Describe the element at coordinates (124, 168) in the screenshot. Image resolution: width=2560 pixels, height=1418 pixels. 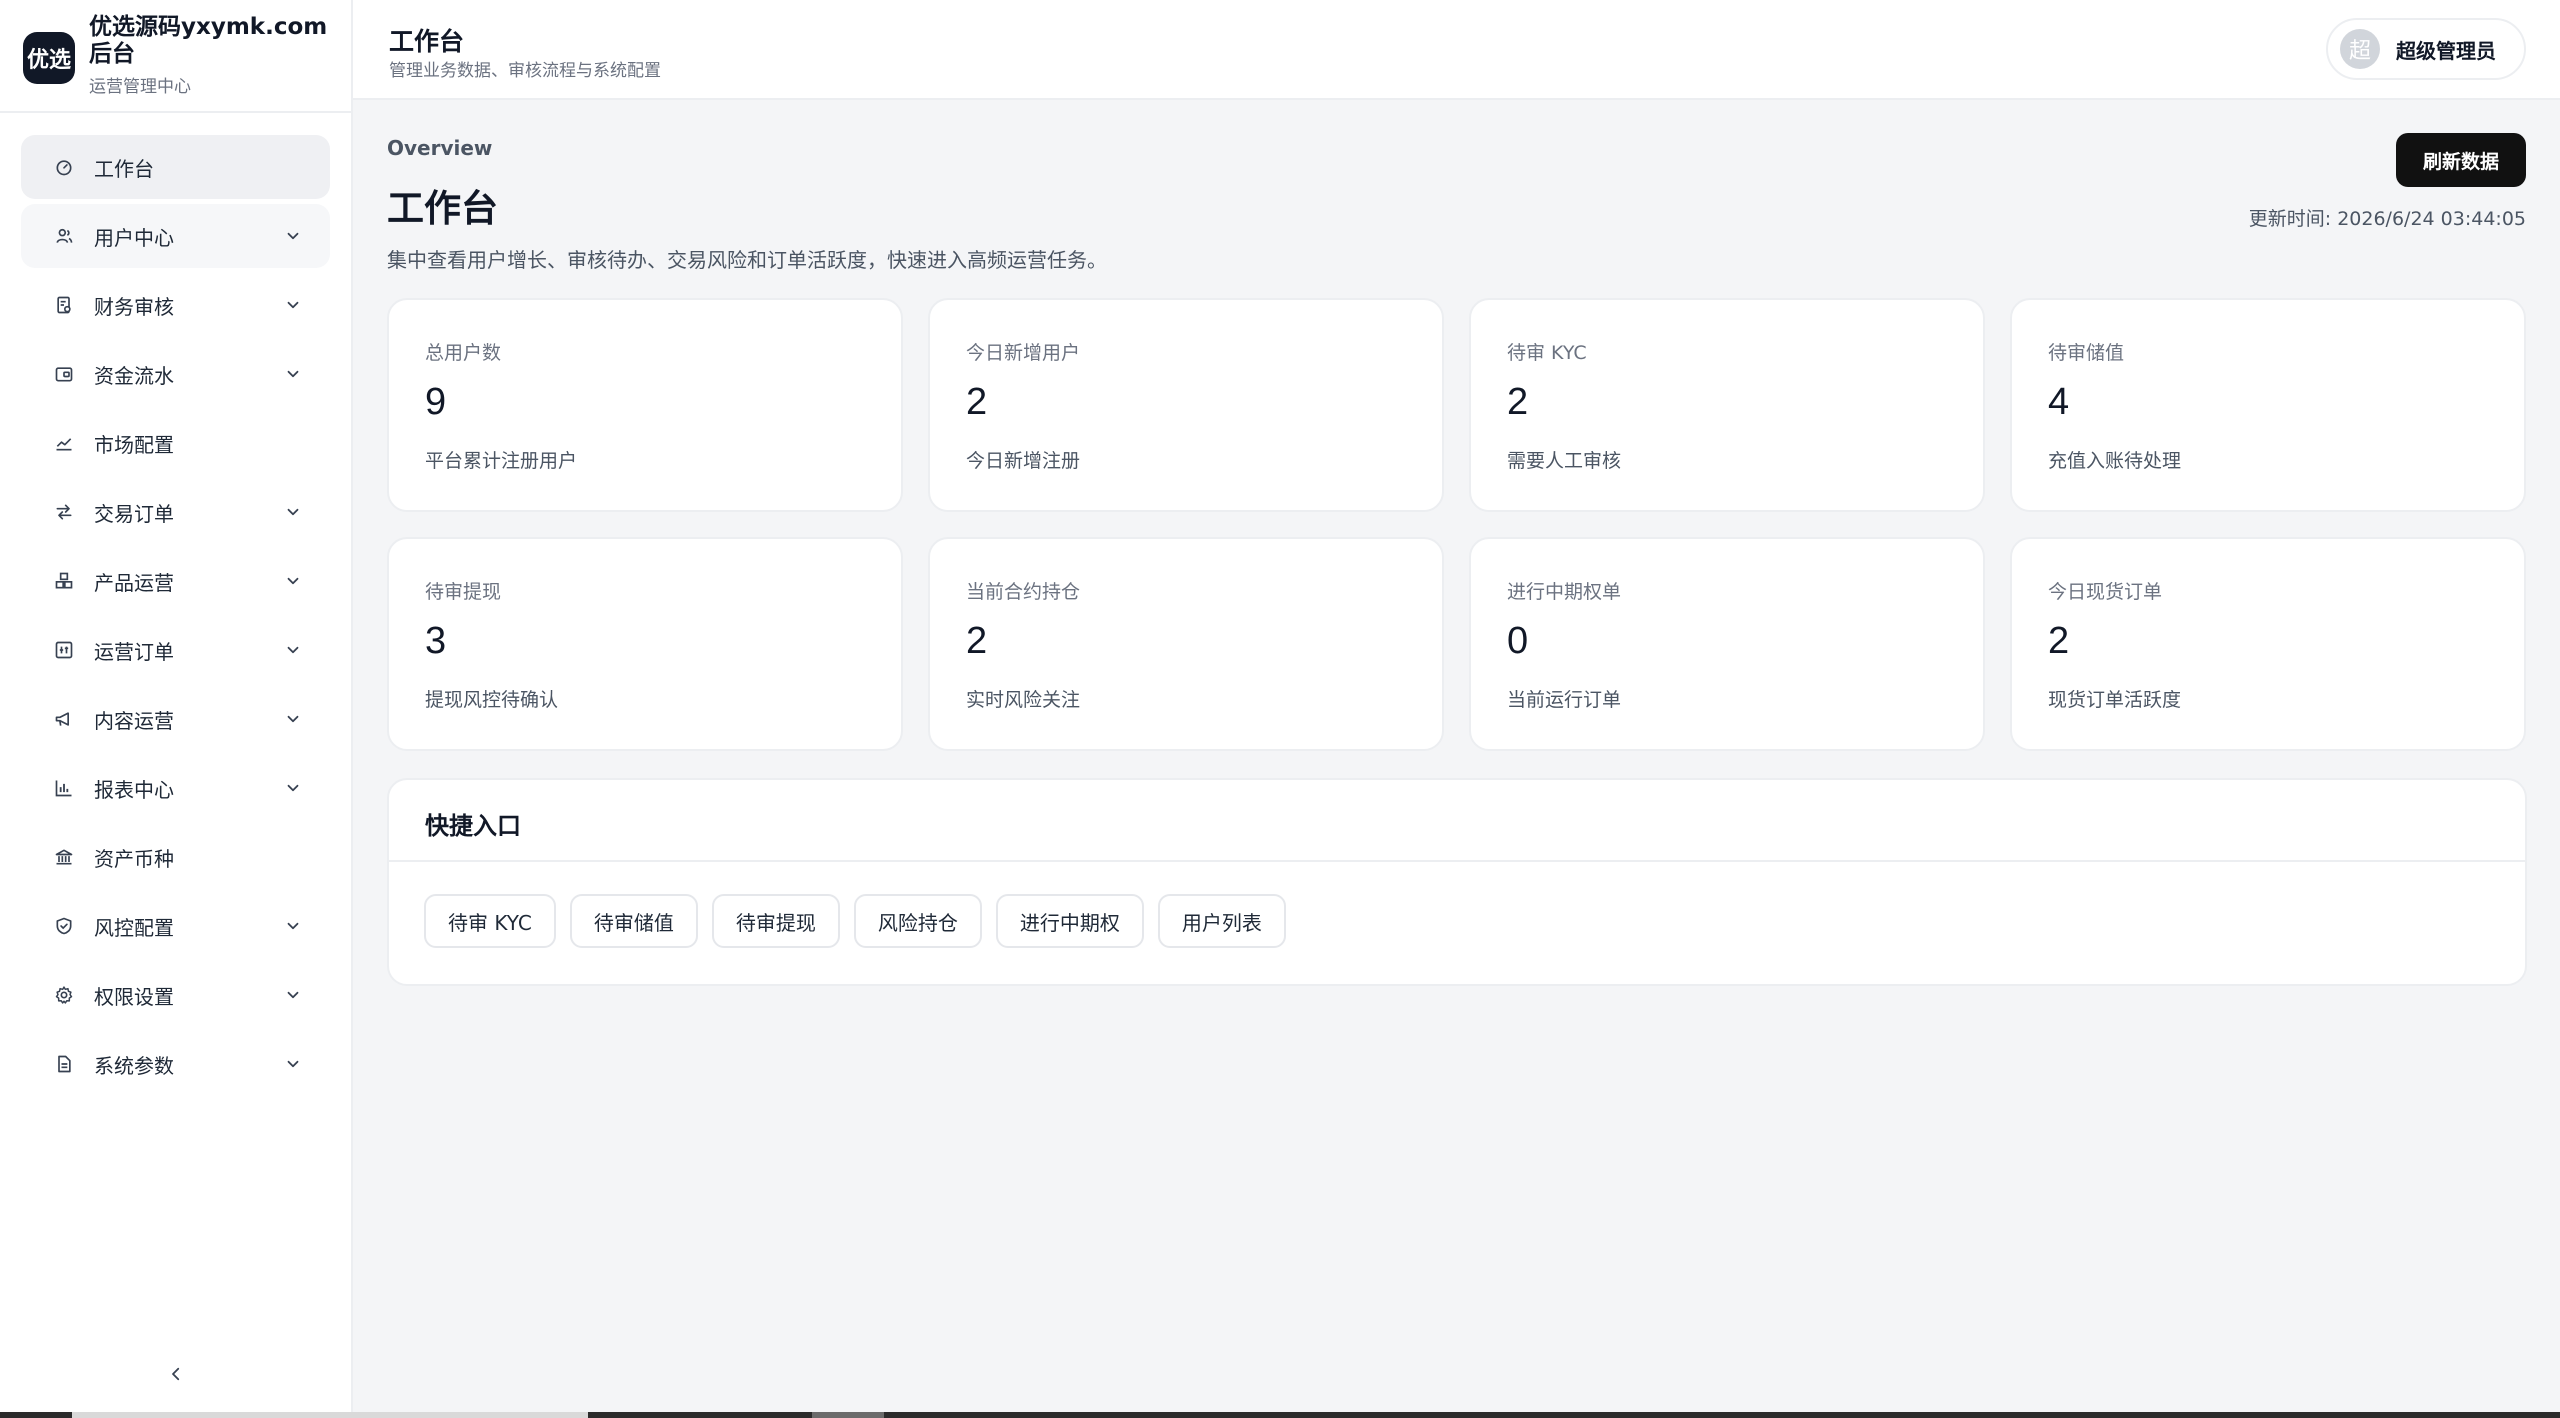
I see `sidebar-item-label: 工作台` at that location.